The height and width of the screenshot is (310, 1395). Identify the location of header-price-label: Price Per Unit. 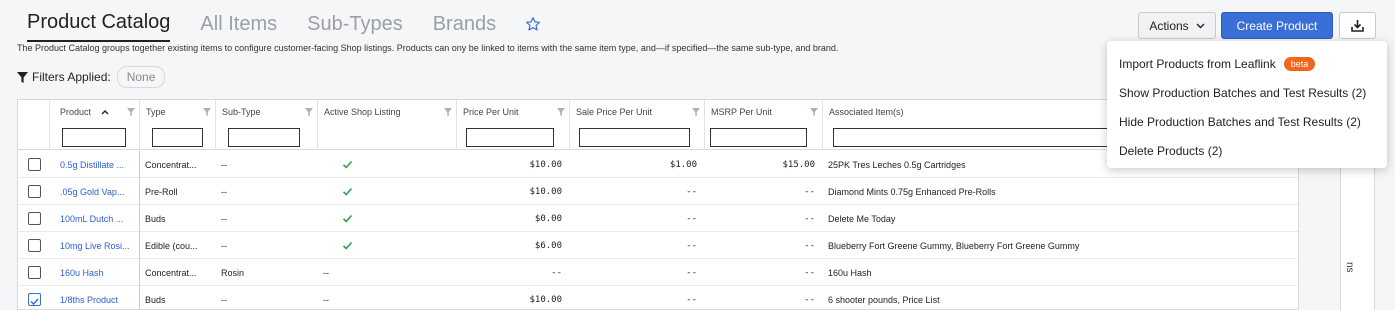
(491, 112).